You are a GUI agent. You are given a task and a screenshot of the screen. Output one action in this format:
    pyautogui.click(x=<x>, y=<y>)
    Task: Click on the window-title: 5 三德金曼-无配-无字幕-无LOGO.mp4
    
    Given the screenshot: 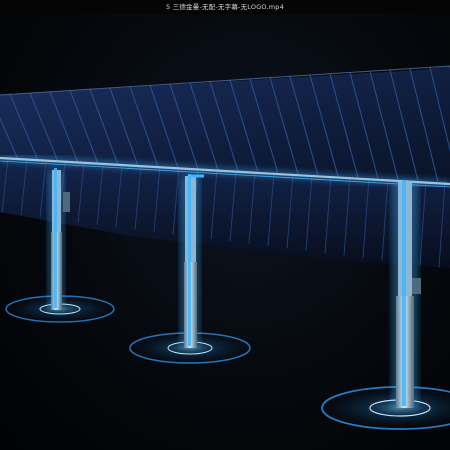 What is the action you would take?
    pyautogui.click(x=225, y=7)
    